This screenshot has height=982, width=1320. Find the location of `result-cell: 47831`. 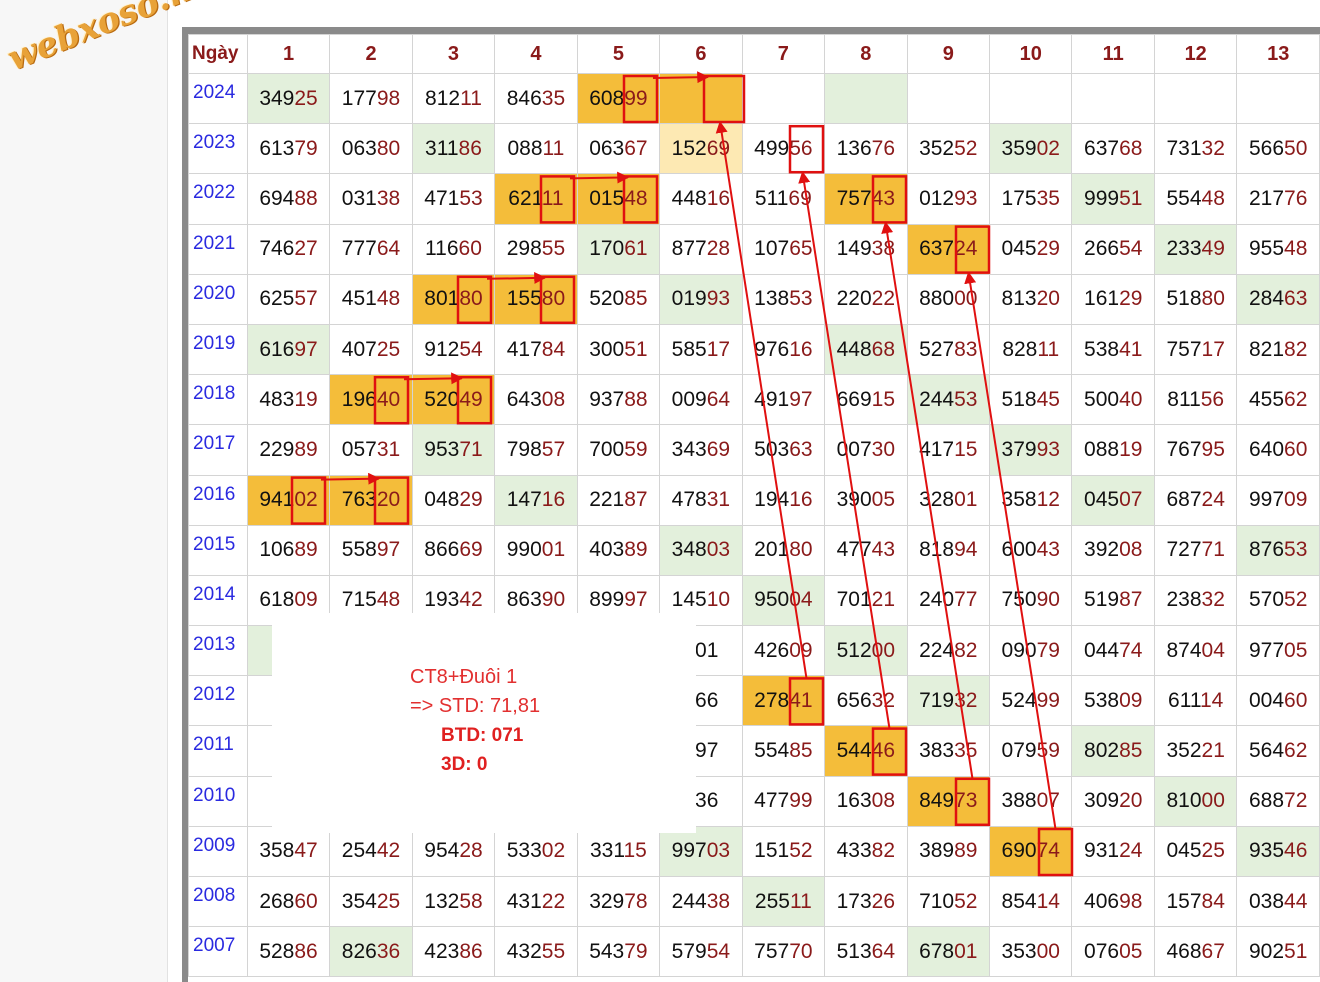

result-cell: 47831 is located at coordinates (701, 500).